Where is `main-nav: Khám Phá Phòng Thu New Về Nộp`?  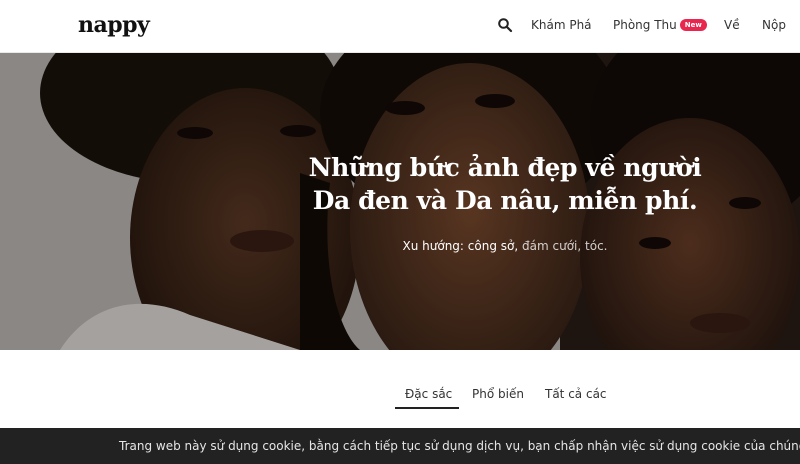 main-nav: Khám Phá Phòng Thu New Về Nộp is located at coordinates (646, 26).